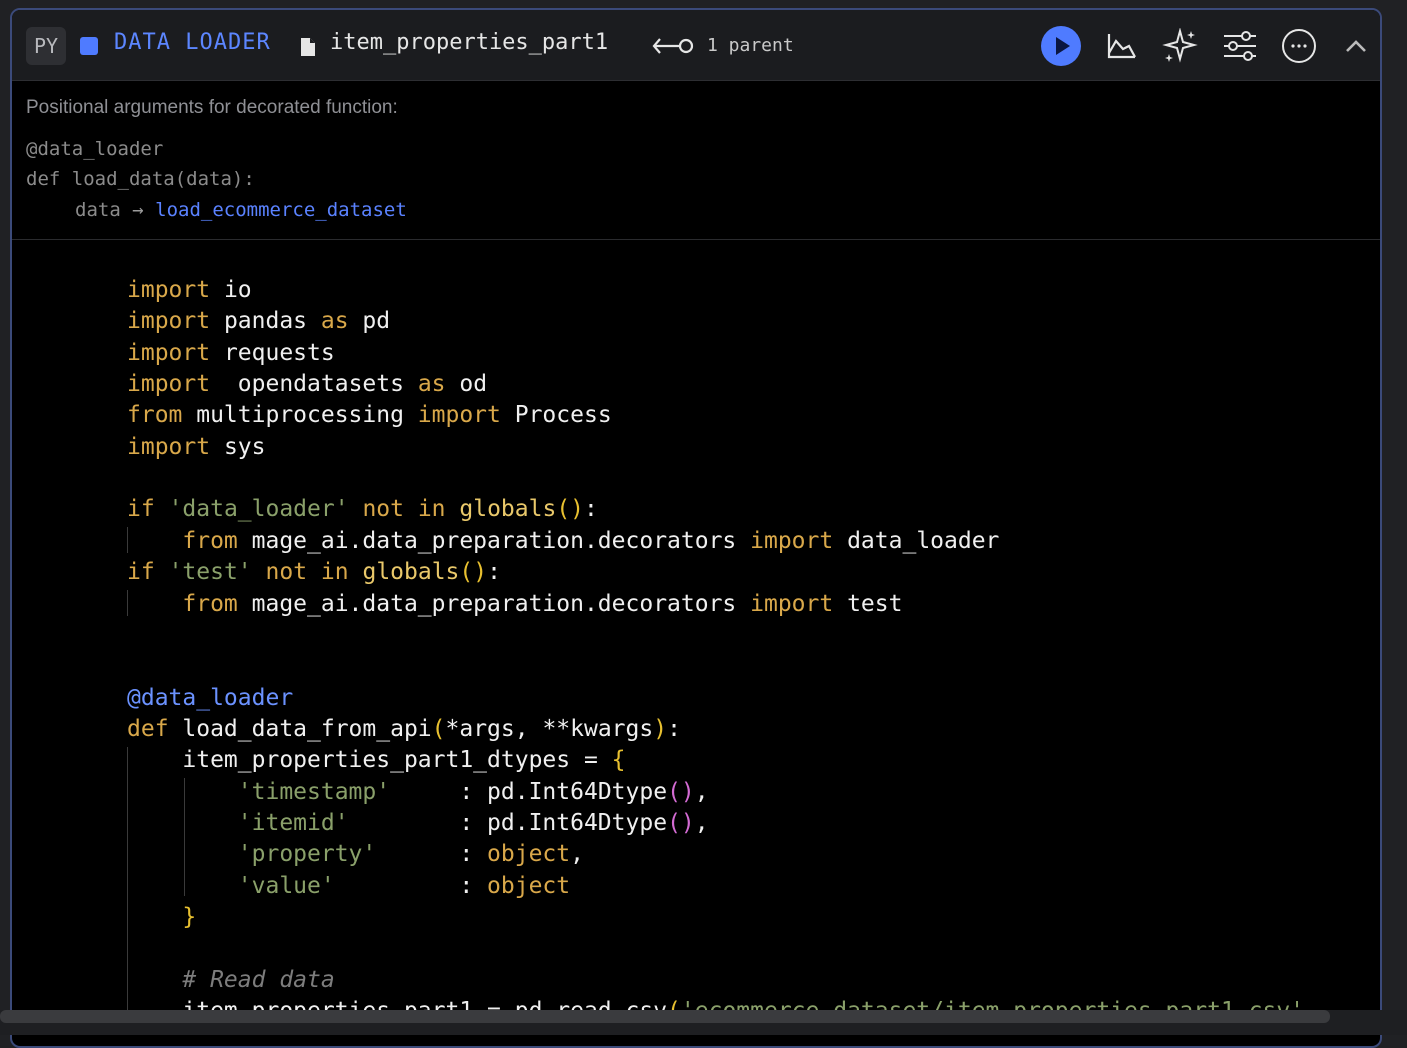  Describe the element at coordinates (98, 210) in the screenshot. I see `upstream-arg-name: data` at that location.